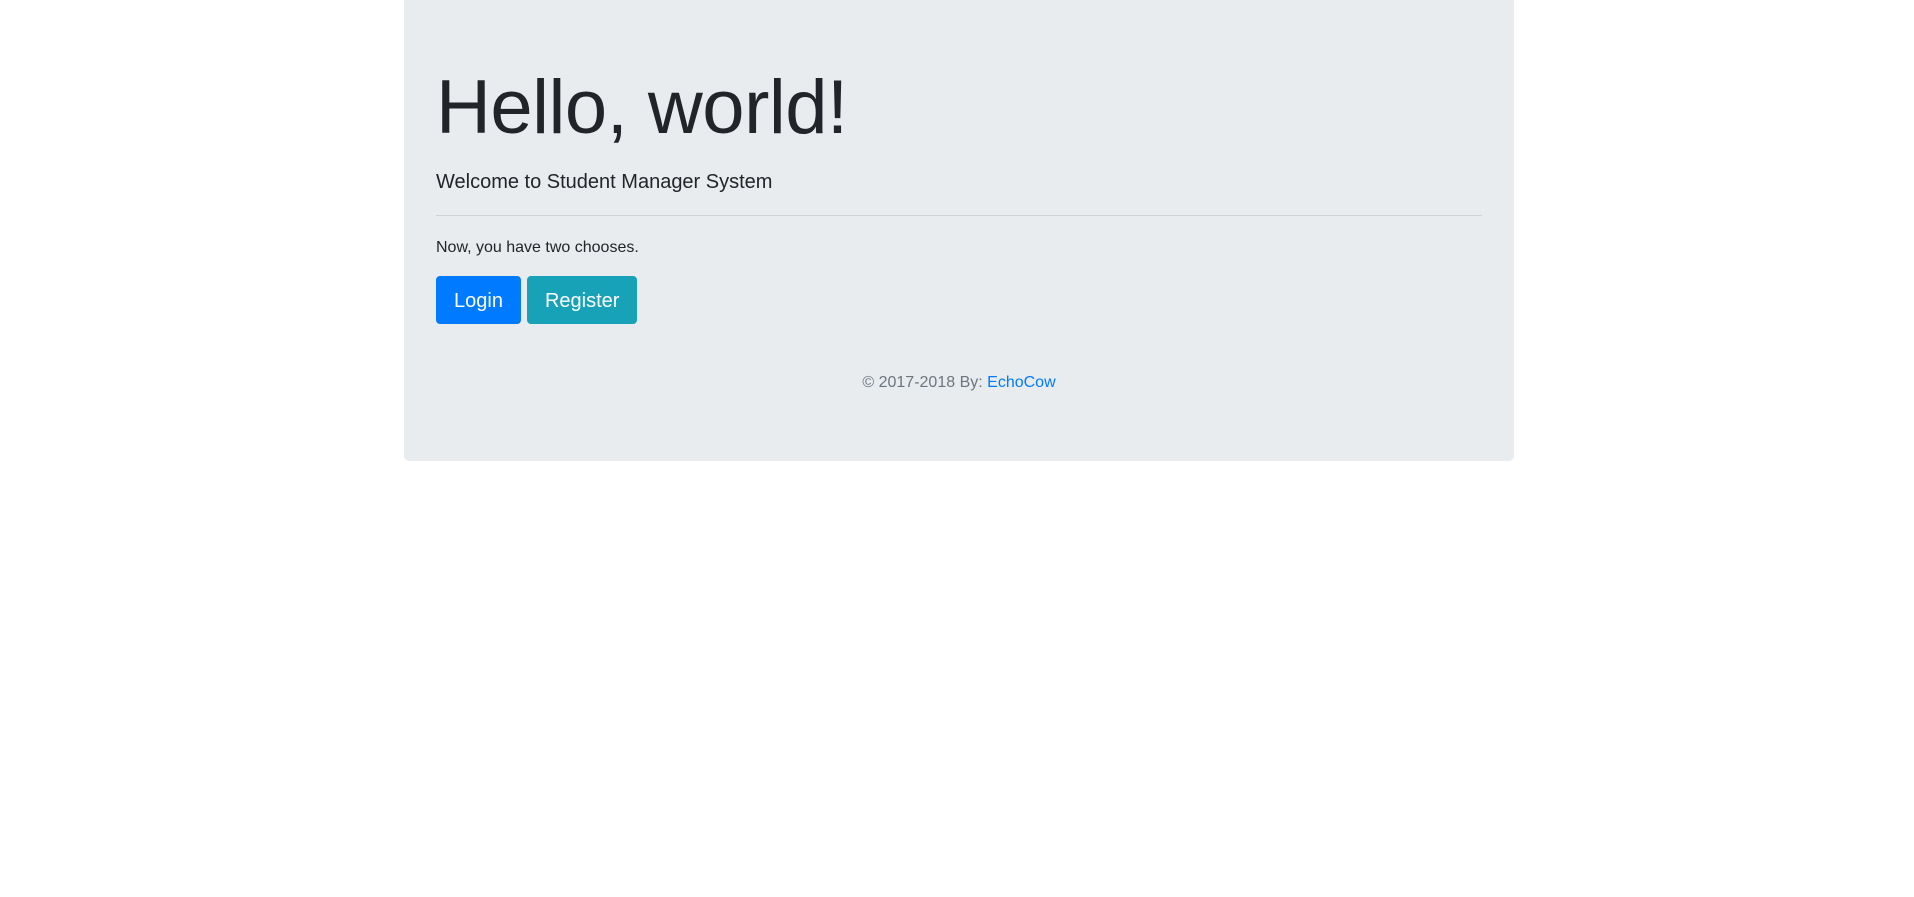  What do you see at coordinates (1021, 382) in the screenshot?
I see `author-link: EchoCow` at bounding box center [1021, 382].